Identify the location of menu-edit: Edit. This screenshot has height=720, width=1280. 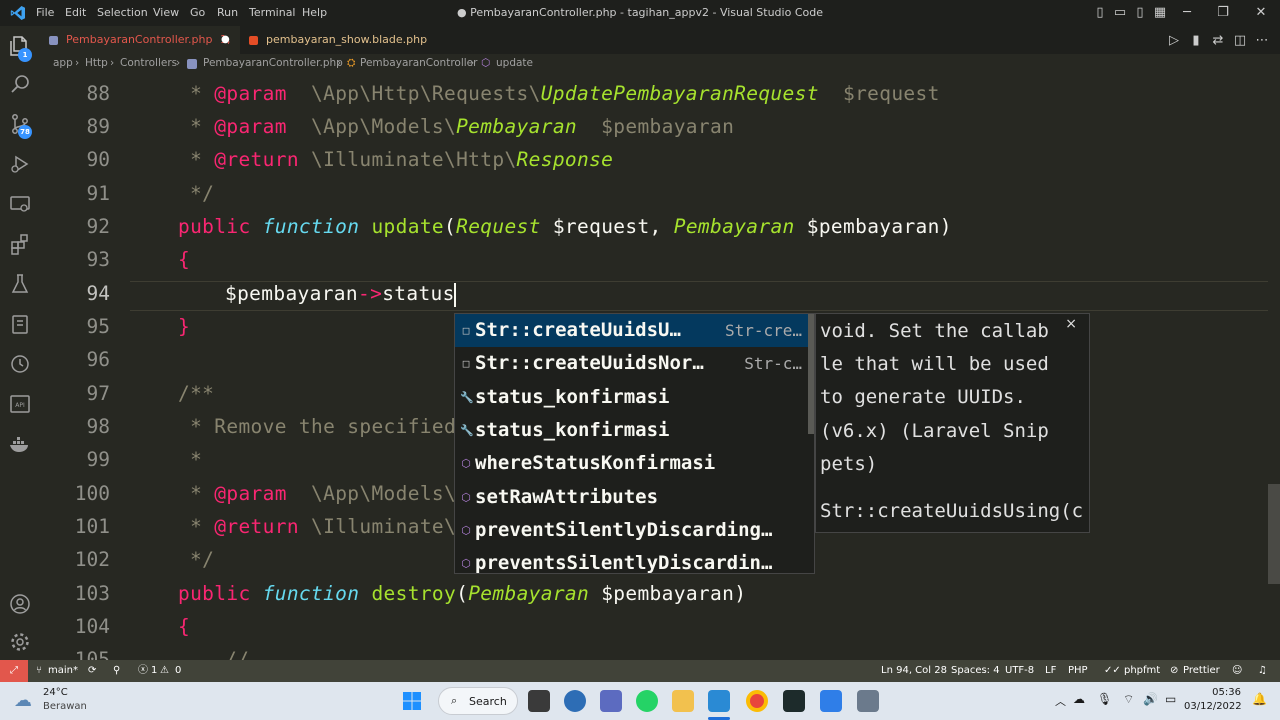
(75, 13).